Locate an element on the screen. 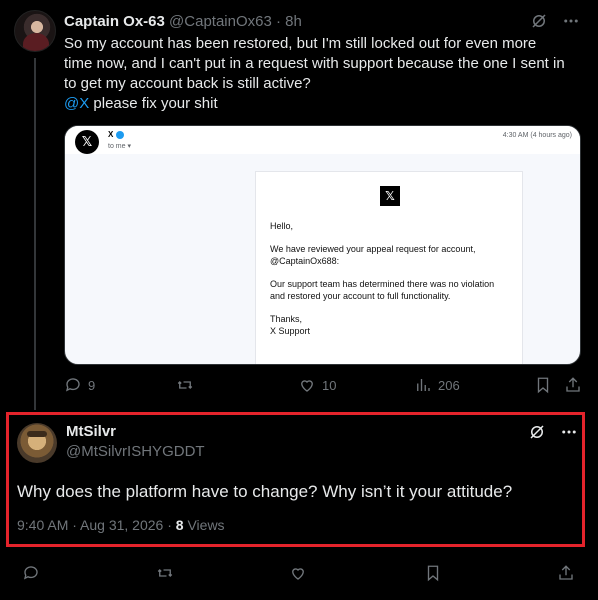 This screenshot has width=598, height=600. reply-meta: 9:40 AM · Aug 31, 2026 · 8 Views is located at coordinates (121, 525).